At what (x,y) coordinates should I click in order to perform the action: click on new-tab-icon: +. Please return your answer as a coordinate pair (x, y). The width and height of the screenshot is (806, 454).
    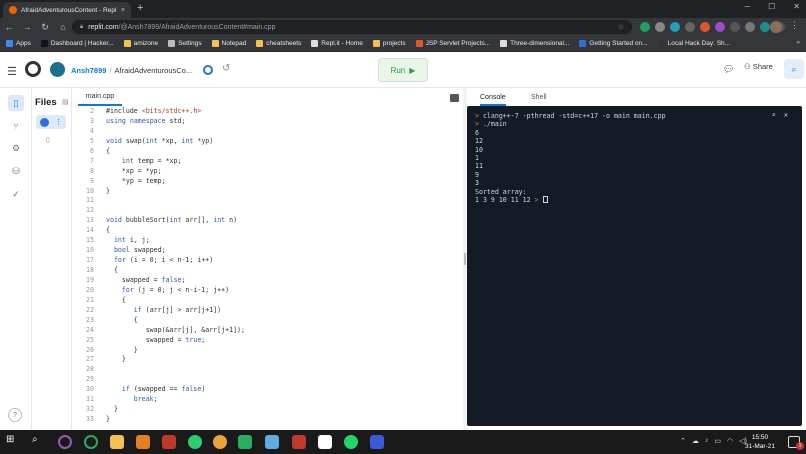
    Looking at the image, I should click on (140, 8).